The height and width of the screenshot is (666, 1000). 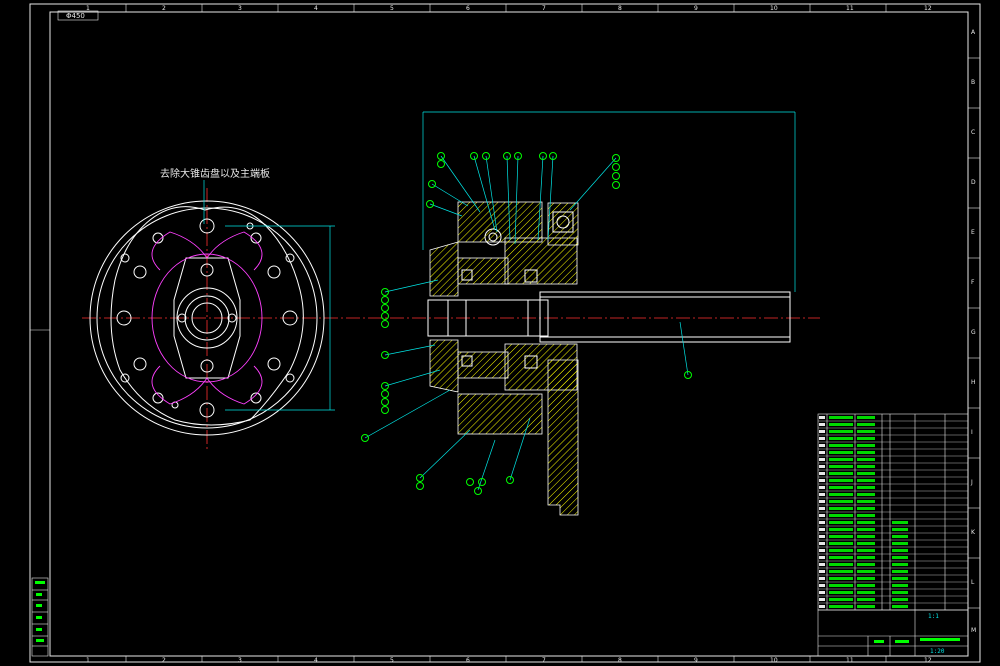 I want to click on title-block-marks, so click(x=917, y=640).